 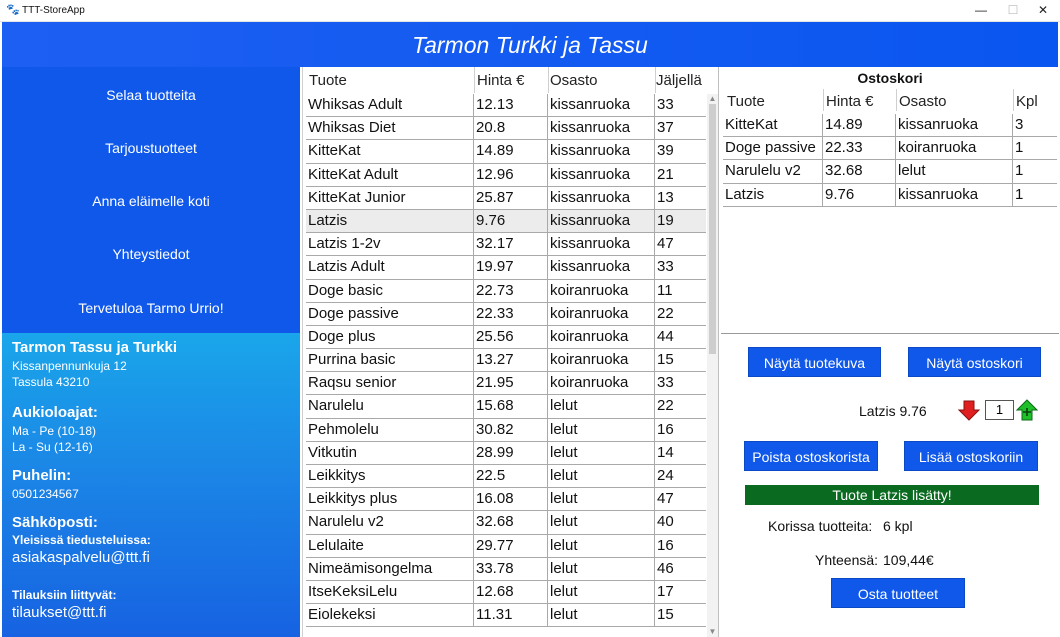 What do you see at coordinates (511, 267) in the screenshot?
I see `product-price-cell: 19.97` at bounding box center [511, 267].